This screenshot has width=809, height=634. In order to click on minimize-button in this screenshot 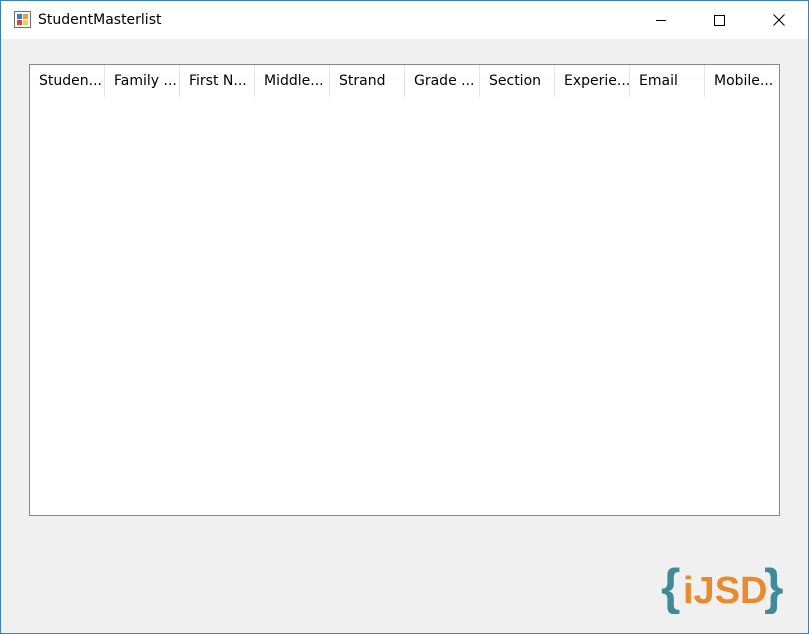, I will do `click(660, 20)`.